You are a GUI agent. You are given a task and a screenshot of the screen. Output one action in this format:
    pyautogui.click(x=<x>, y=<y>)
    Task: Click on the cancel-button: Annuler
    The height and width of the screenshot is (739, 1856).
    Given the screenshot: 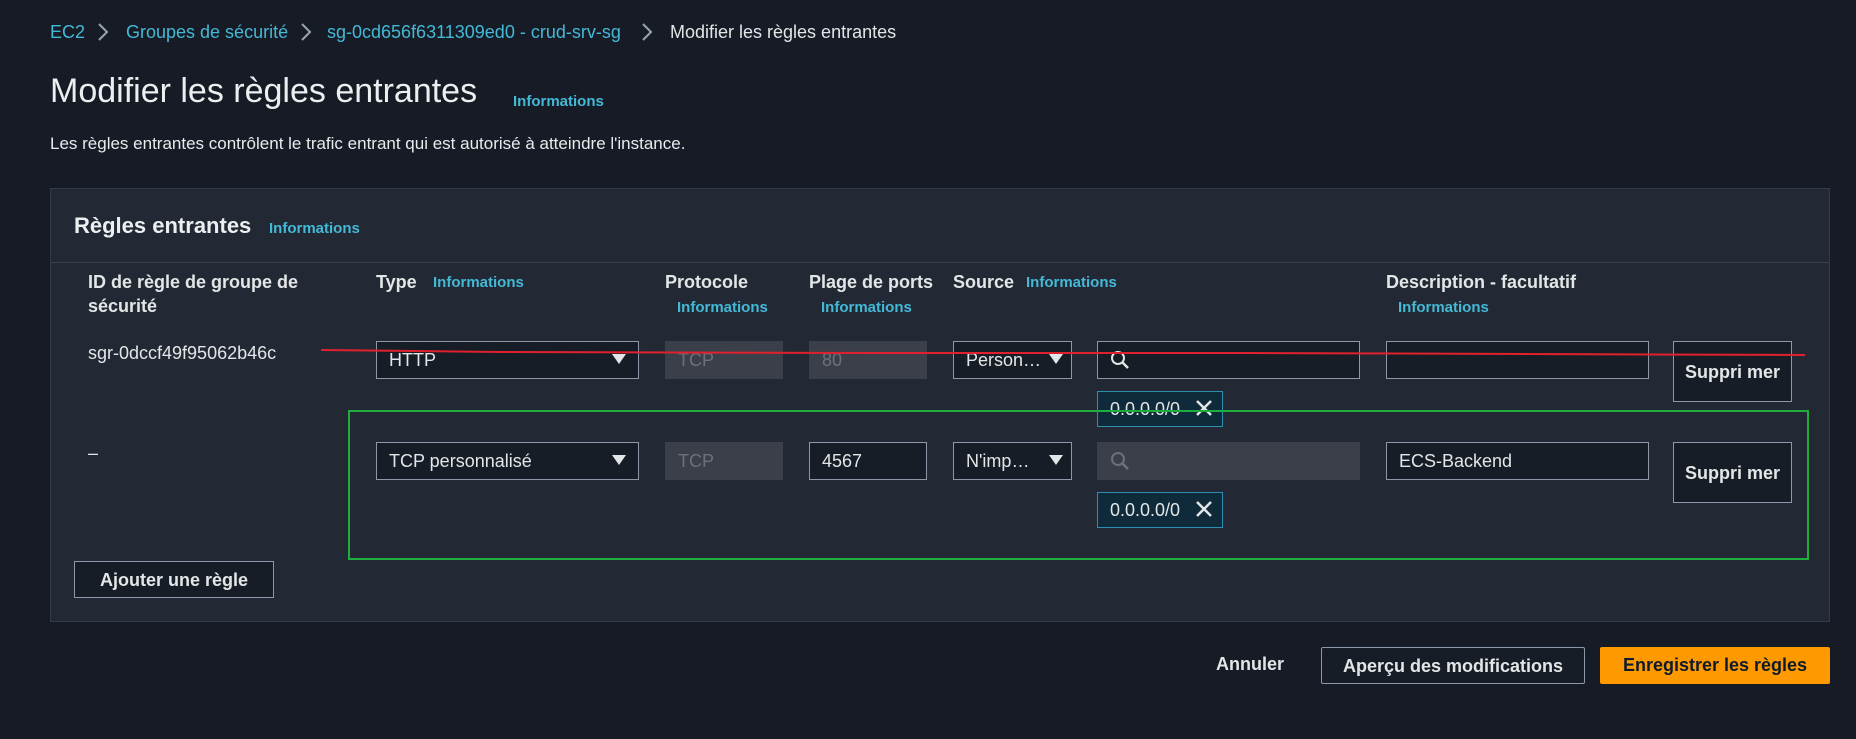 What is the action you would take?
    pyautogui.click(x=1250, y=664)
    